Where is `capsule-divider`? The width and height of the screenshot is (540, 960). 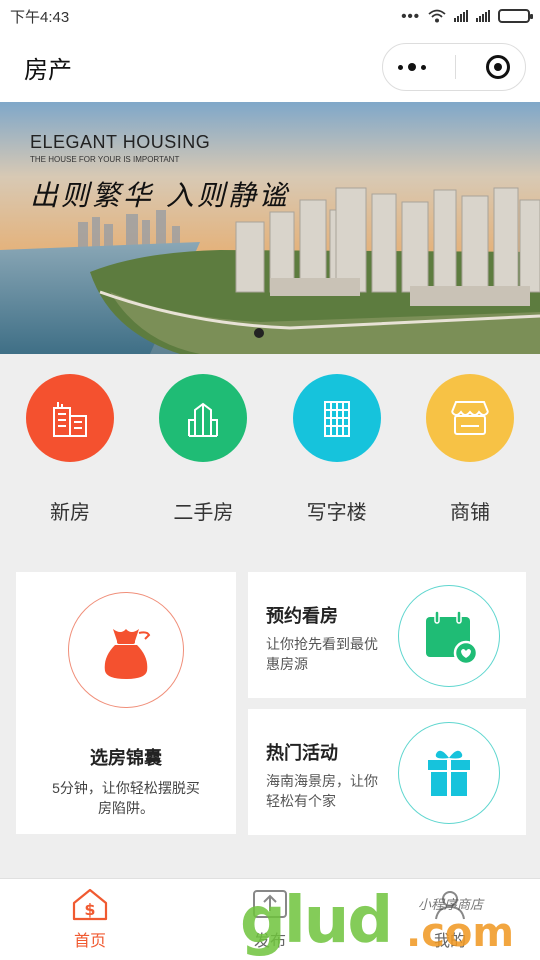
capsule-divider is located at coordinates (456, 67).